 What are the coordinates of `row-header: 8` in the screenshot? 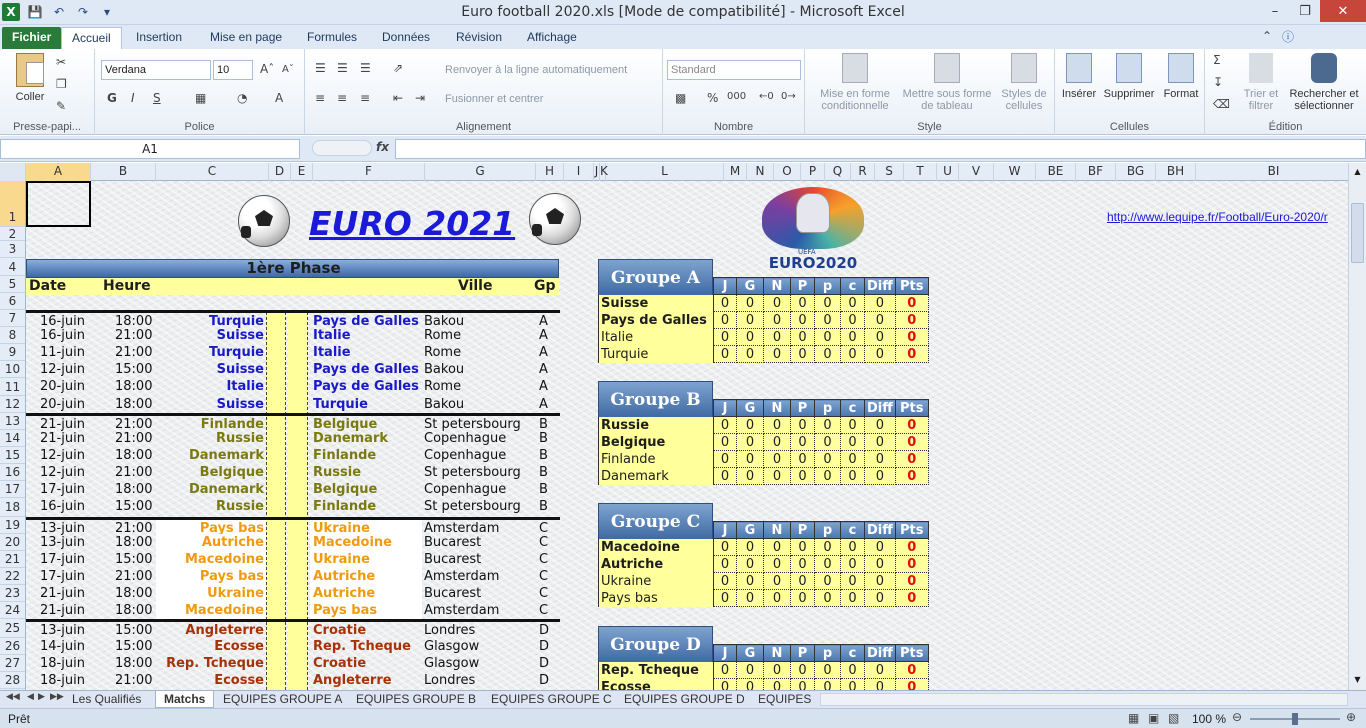 It's located at (12, 335).